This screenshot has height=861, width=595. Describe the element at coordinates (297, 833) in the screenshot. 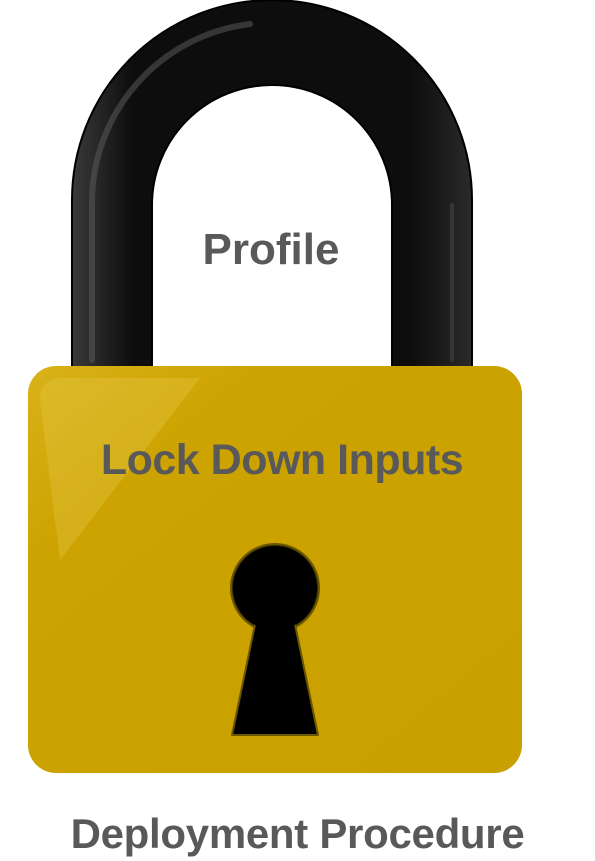

I see `diagram-caption: Deployment Procedure` at that location.